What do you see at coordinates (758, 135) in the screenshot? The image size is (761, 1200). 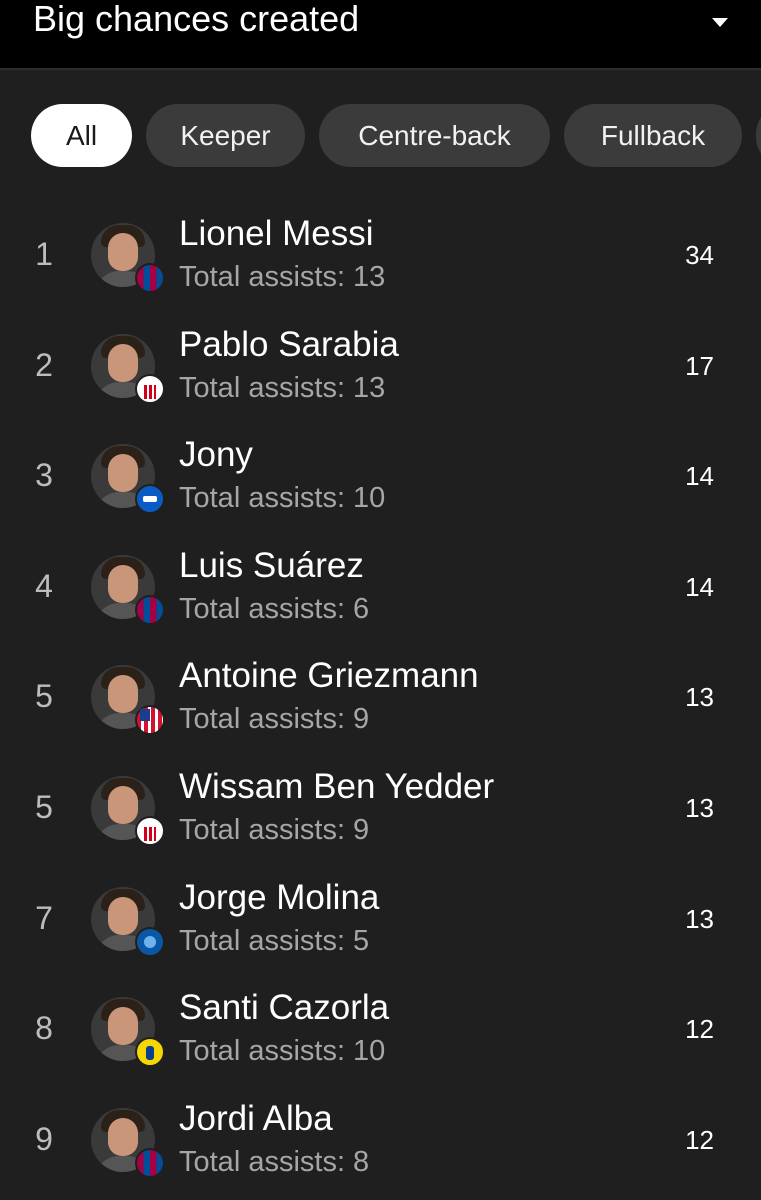 I see `filter-chip-next` at bounding box center [758, 135].